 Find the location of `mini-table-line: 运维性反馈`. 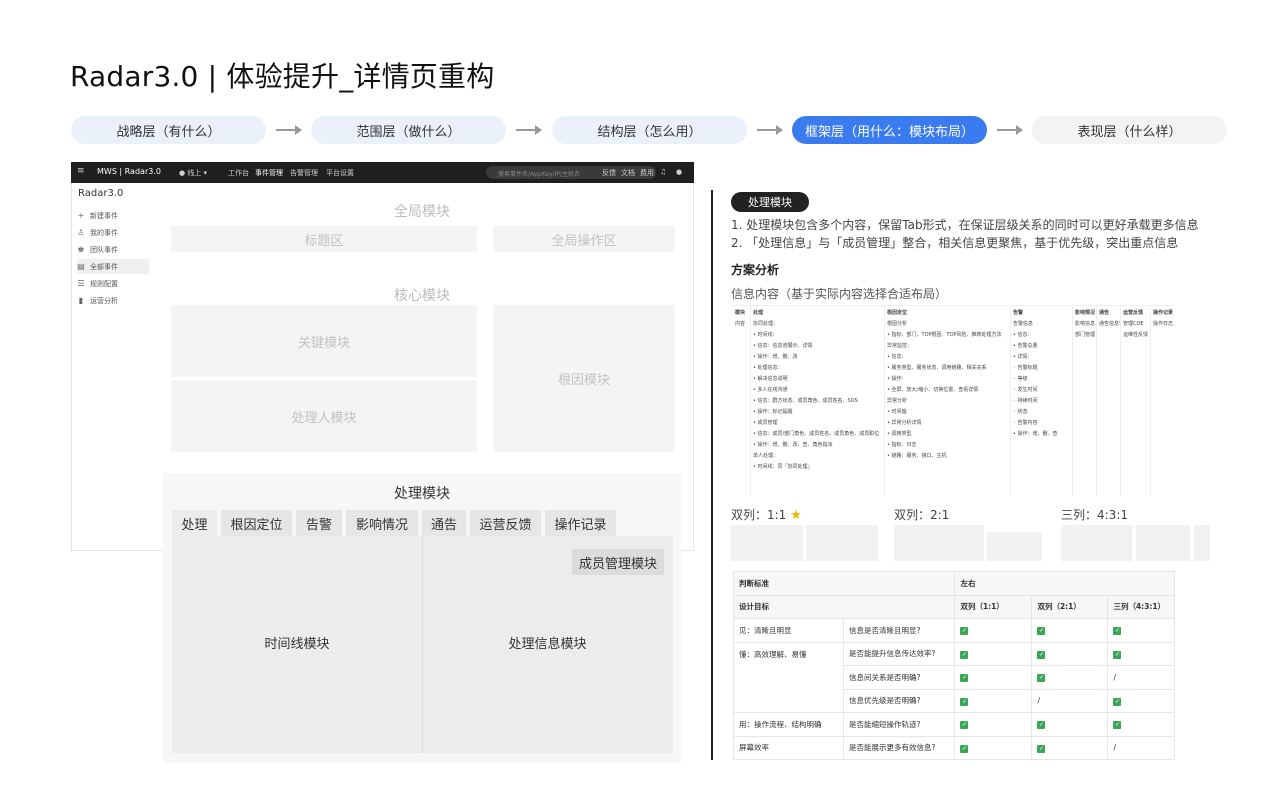

mini-table-line: 运维性反馈 is located at coordinates (1136, 335).